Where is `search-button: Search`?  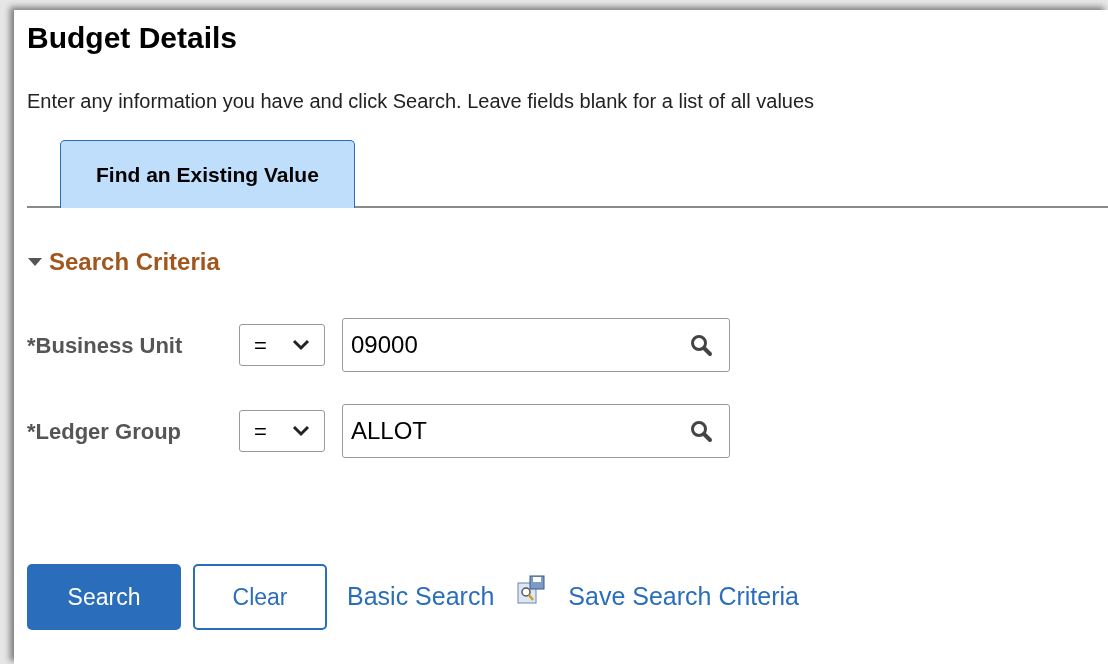 search-button: Search is located at coordinates (104, 597).